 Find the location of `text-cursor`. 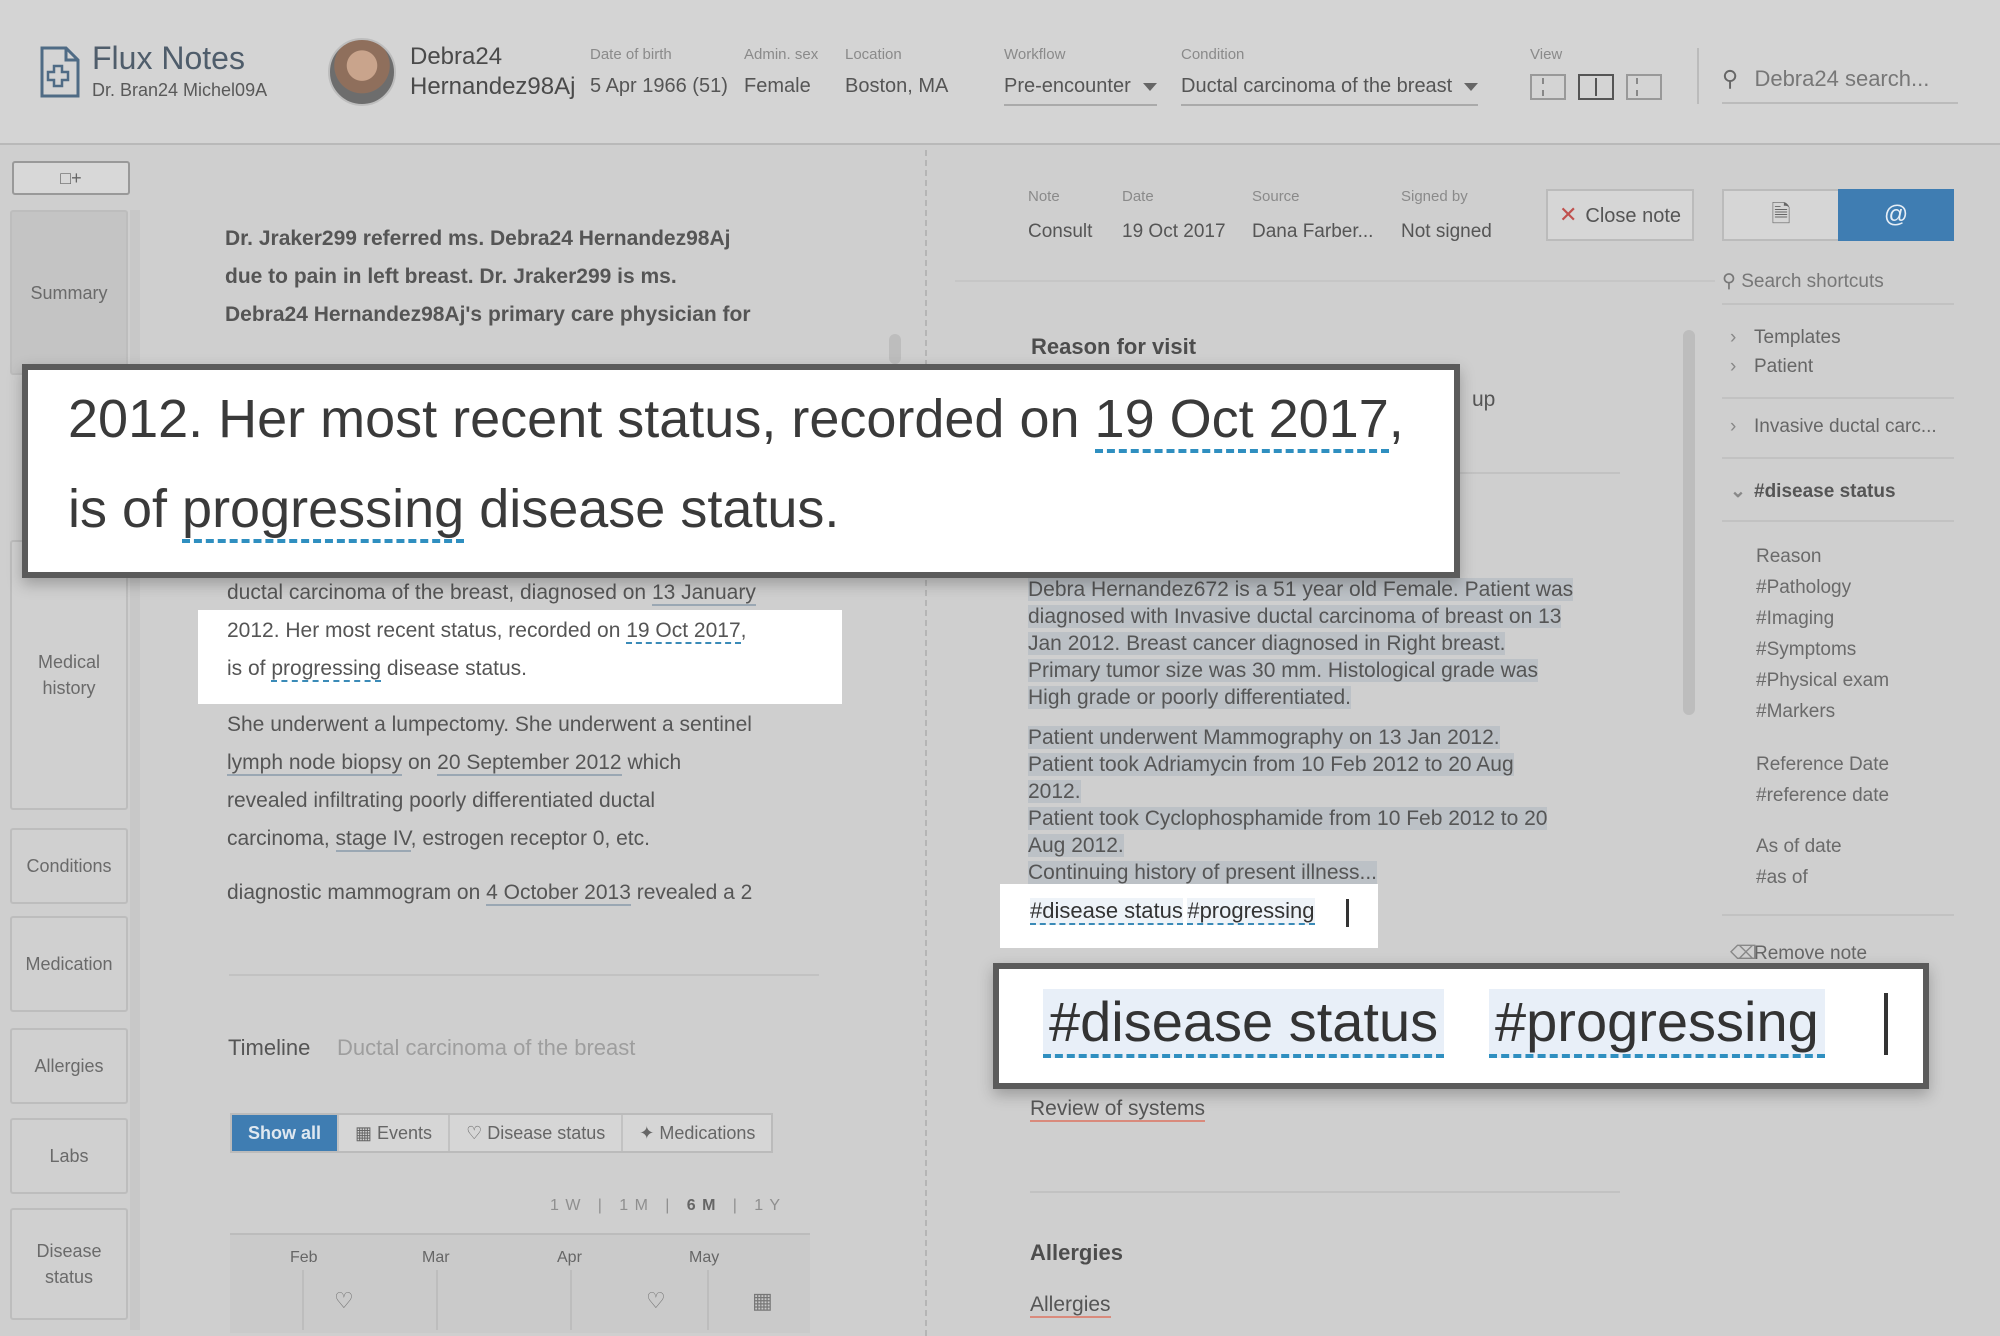

text-cursor is located at coordinates (1347, 913).